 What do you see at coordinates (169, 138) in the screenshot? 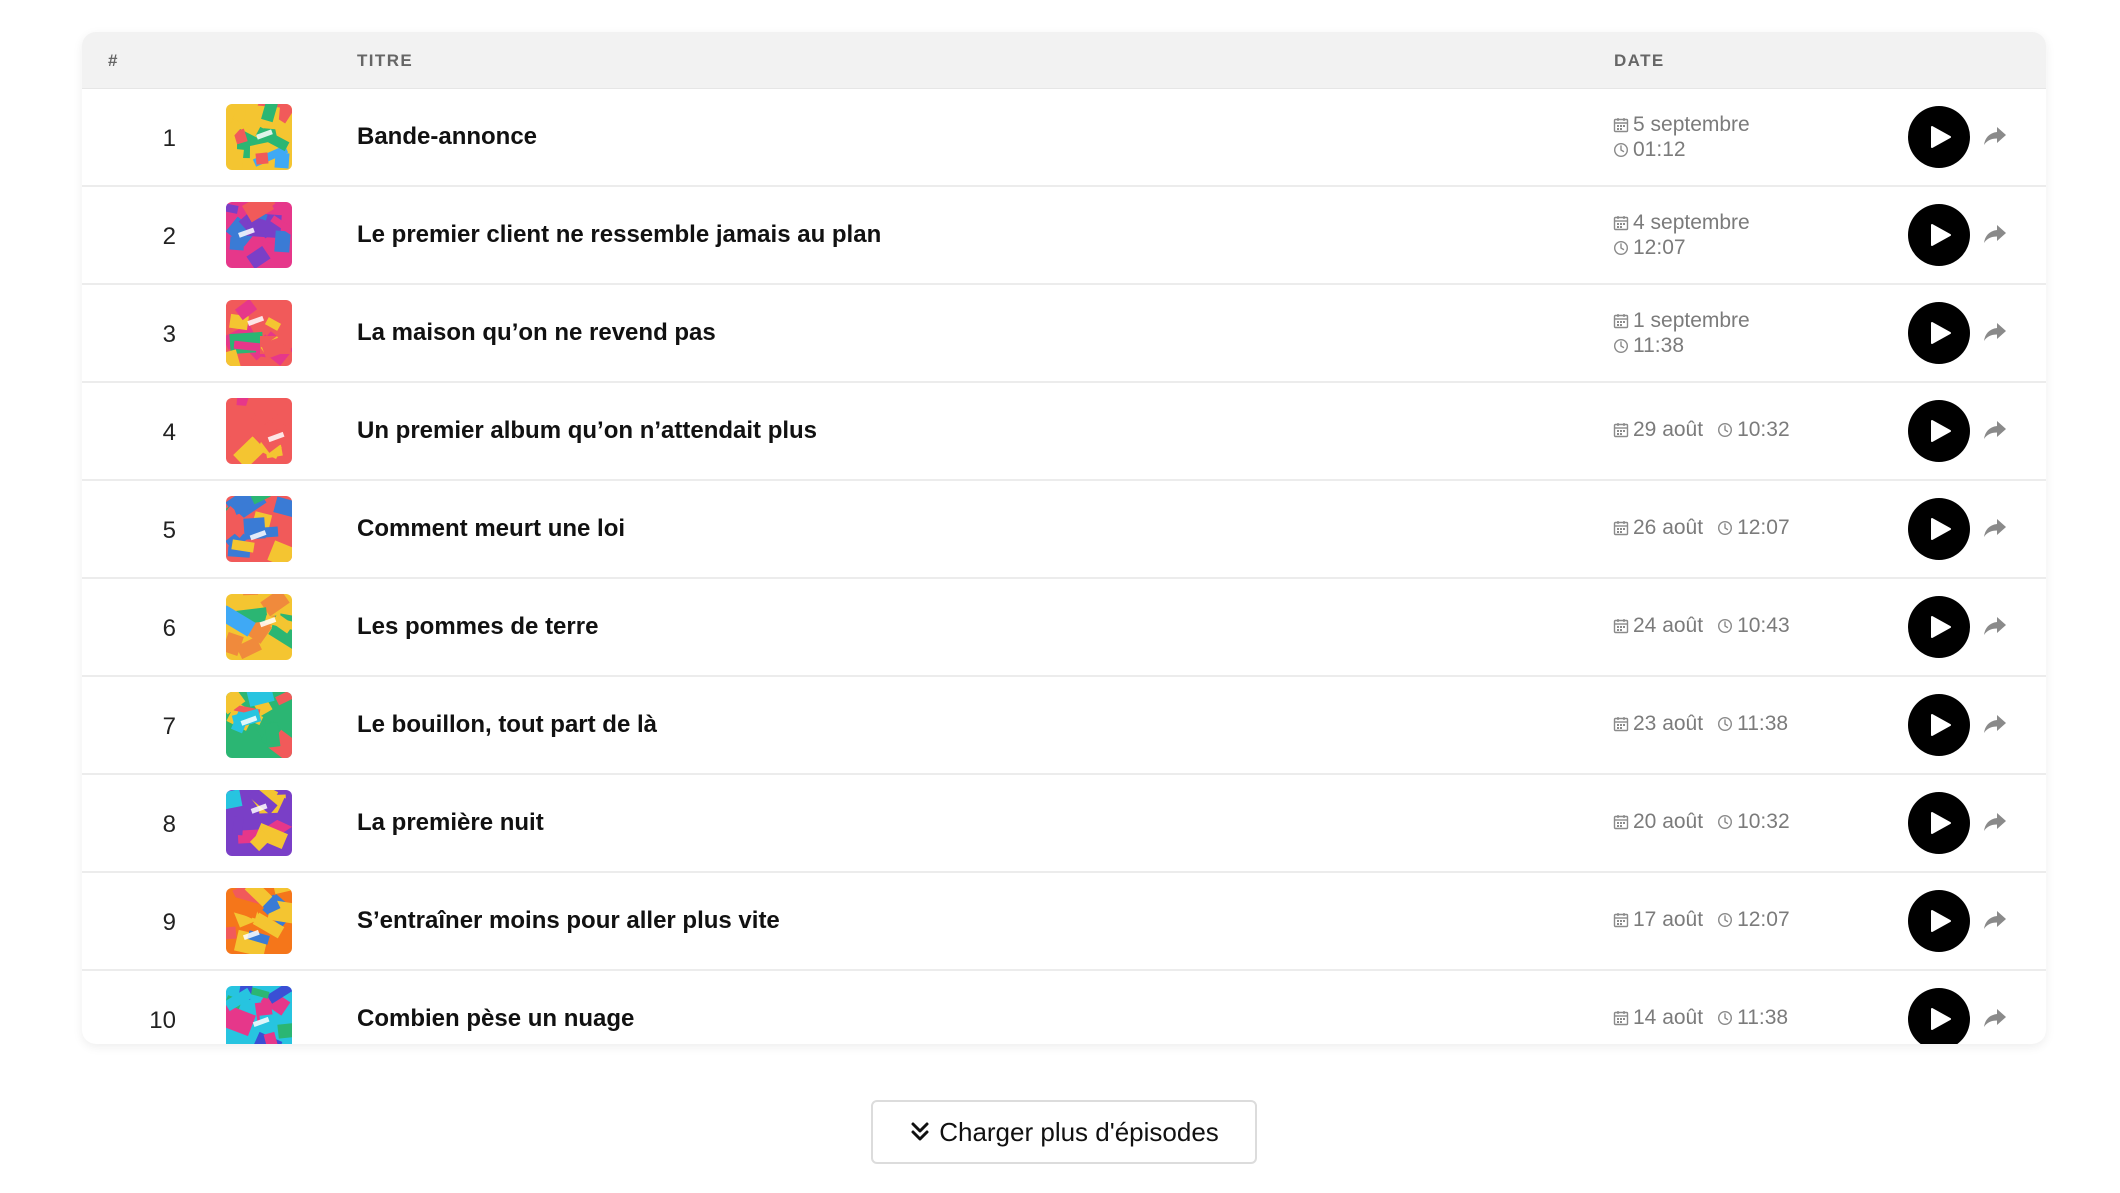
I see `episode-number: 1` at bounding box center [169, 138].